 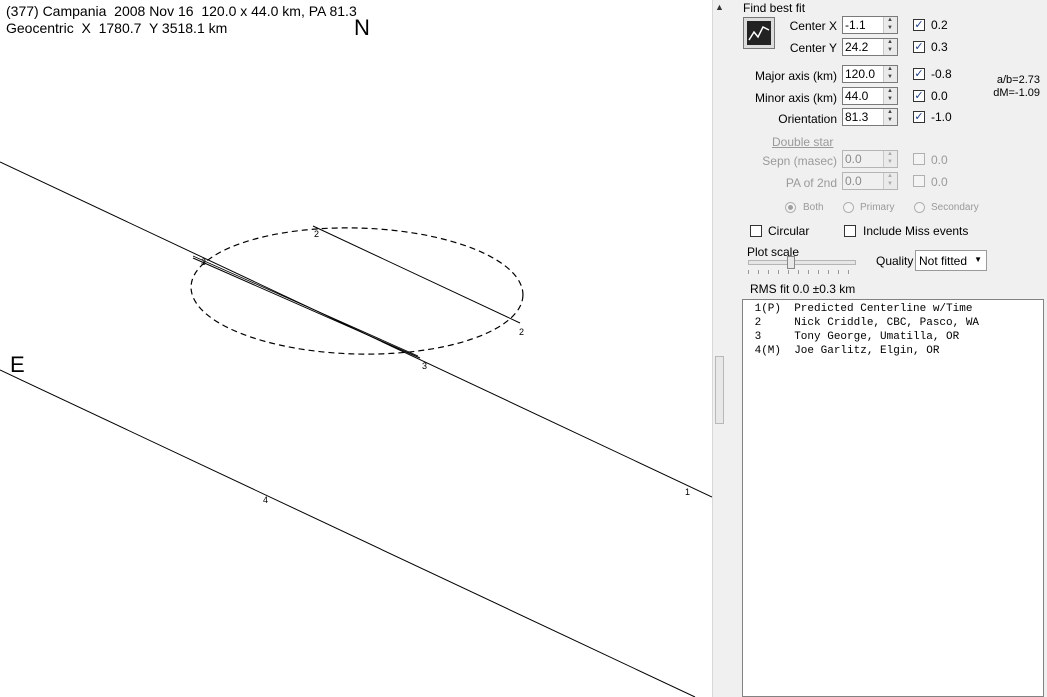 What do you see at coordinates (919, 47) in the screenshot?
I see `center-y-checkbox: ✓` at bounding box center [919, 47].